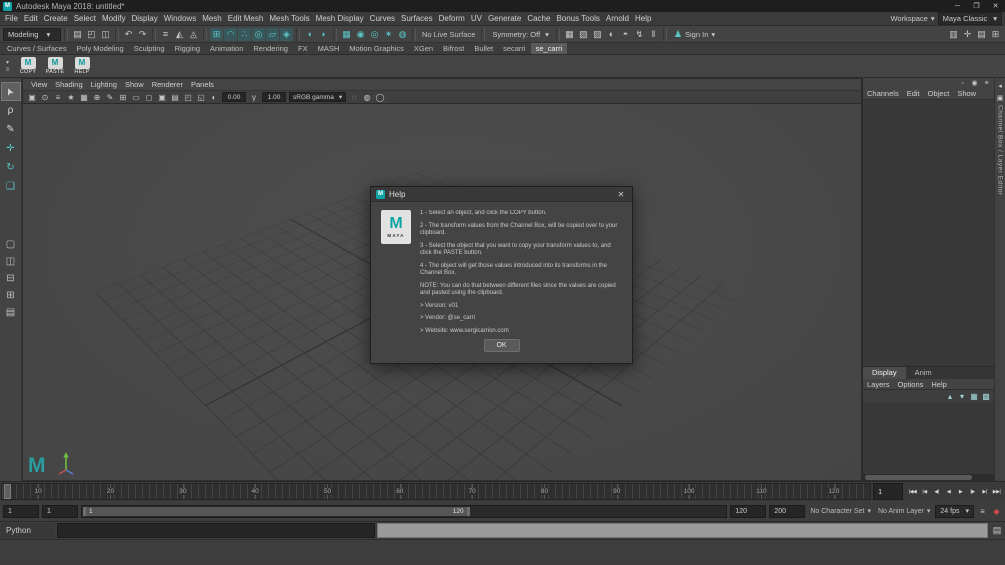 The image size is (1005, 565). I want to click on uv-editor-icon: ▧, so click(583, 34).